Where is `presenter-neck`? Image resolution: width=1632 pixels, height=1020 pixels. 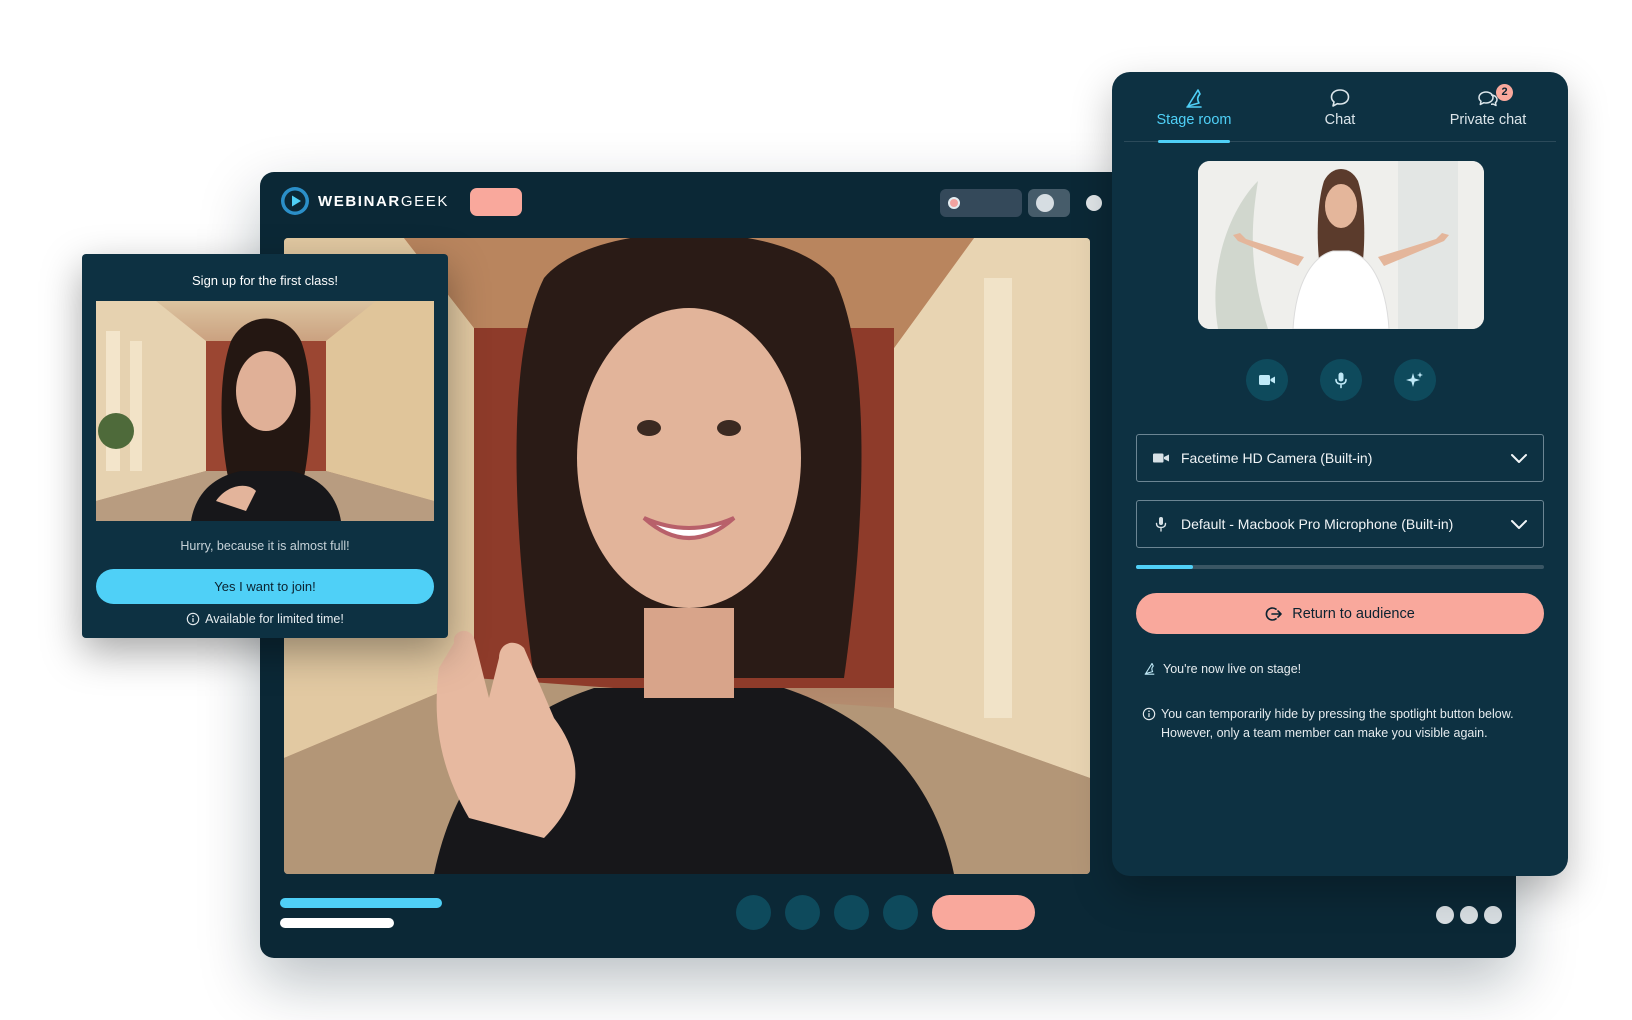
presenter-neck is located at coordinates (689, 653).